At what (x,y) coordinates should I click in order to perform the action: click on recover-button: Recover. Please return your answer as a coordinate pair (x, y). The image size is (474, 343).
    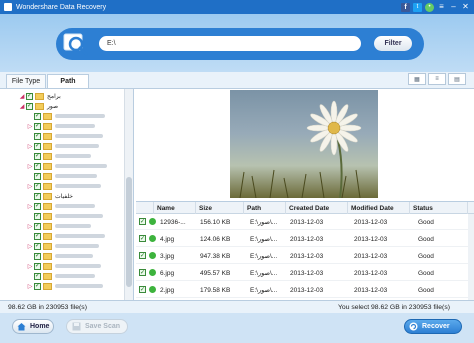
    Looking at the image, I should click on (433, 326).